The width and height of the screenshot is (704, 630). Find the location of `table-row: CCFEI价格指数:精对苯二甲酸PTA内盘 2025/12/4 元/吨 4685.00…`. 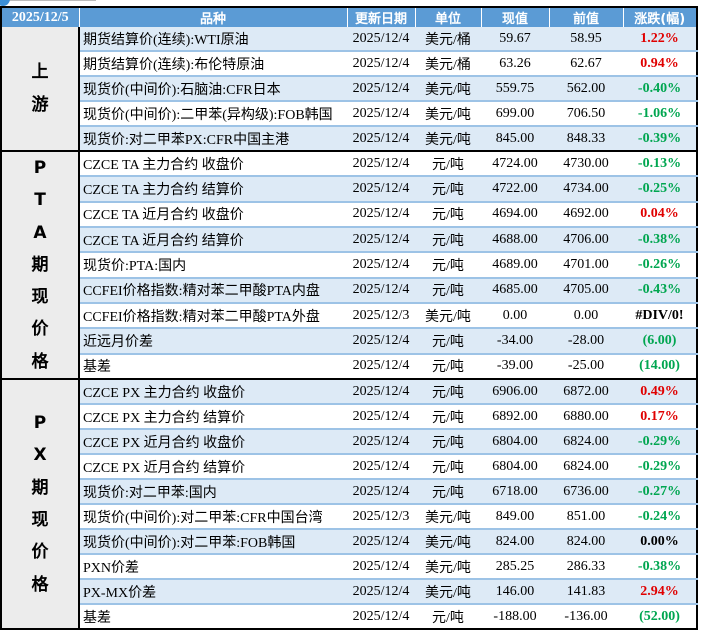

table-row: CCFEI价格指数:精对苯二甲酸PTA内盘 2025/12/4 元/吨 4685.00… is located at coordinates (349, 290).